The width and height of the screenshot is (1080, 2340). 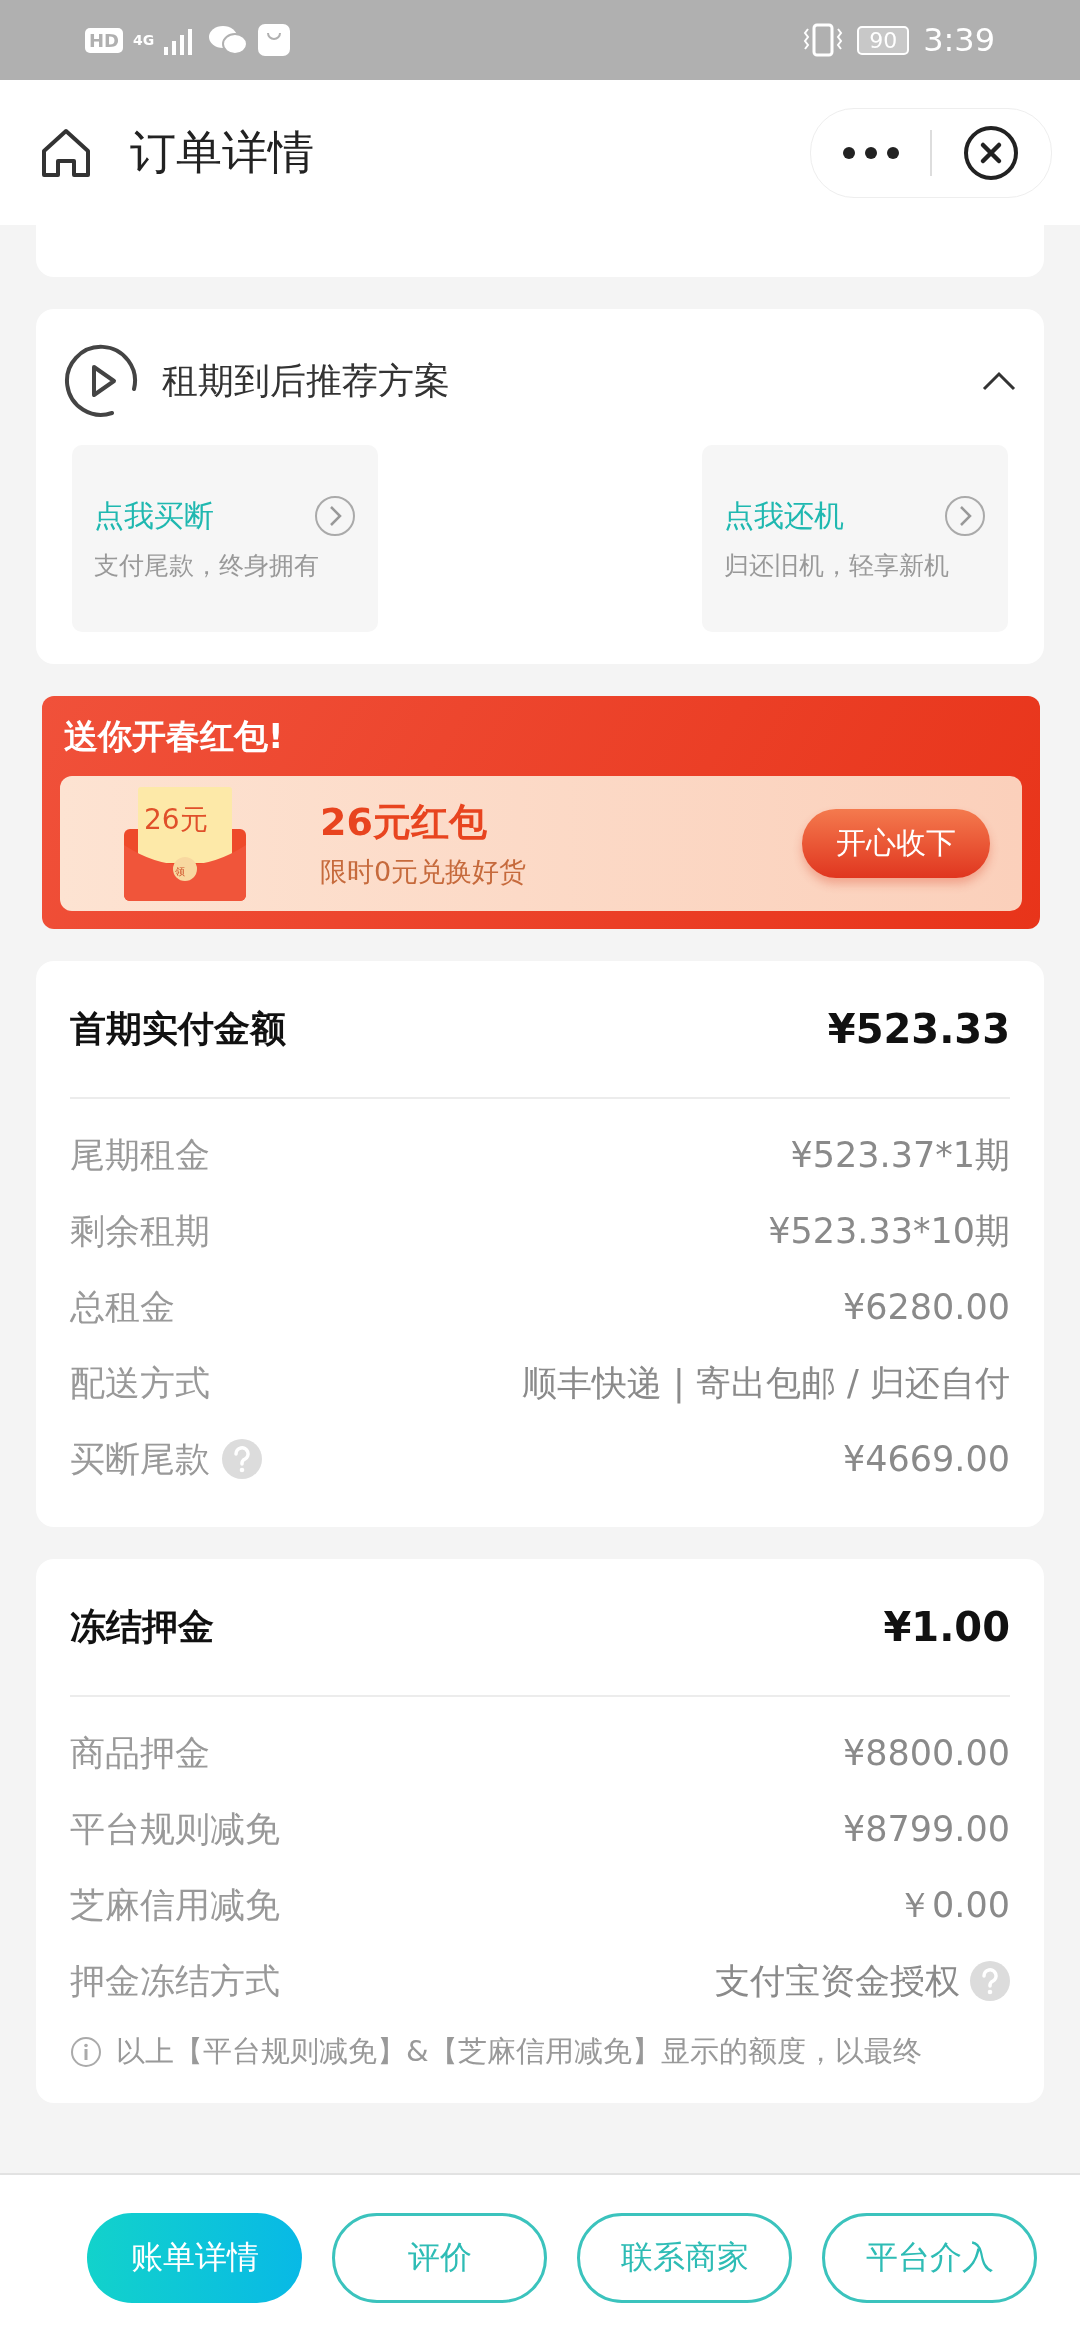 What do you see at coordinates (946, 1627) in the screenshot?
I see `total-amount: ¥1.00` at bounding box center [946, 1627].